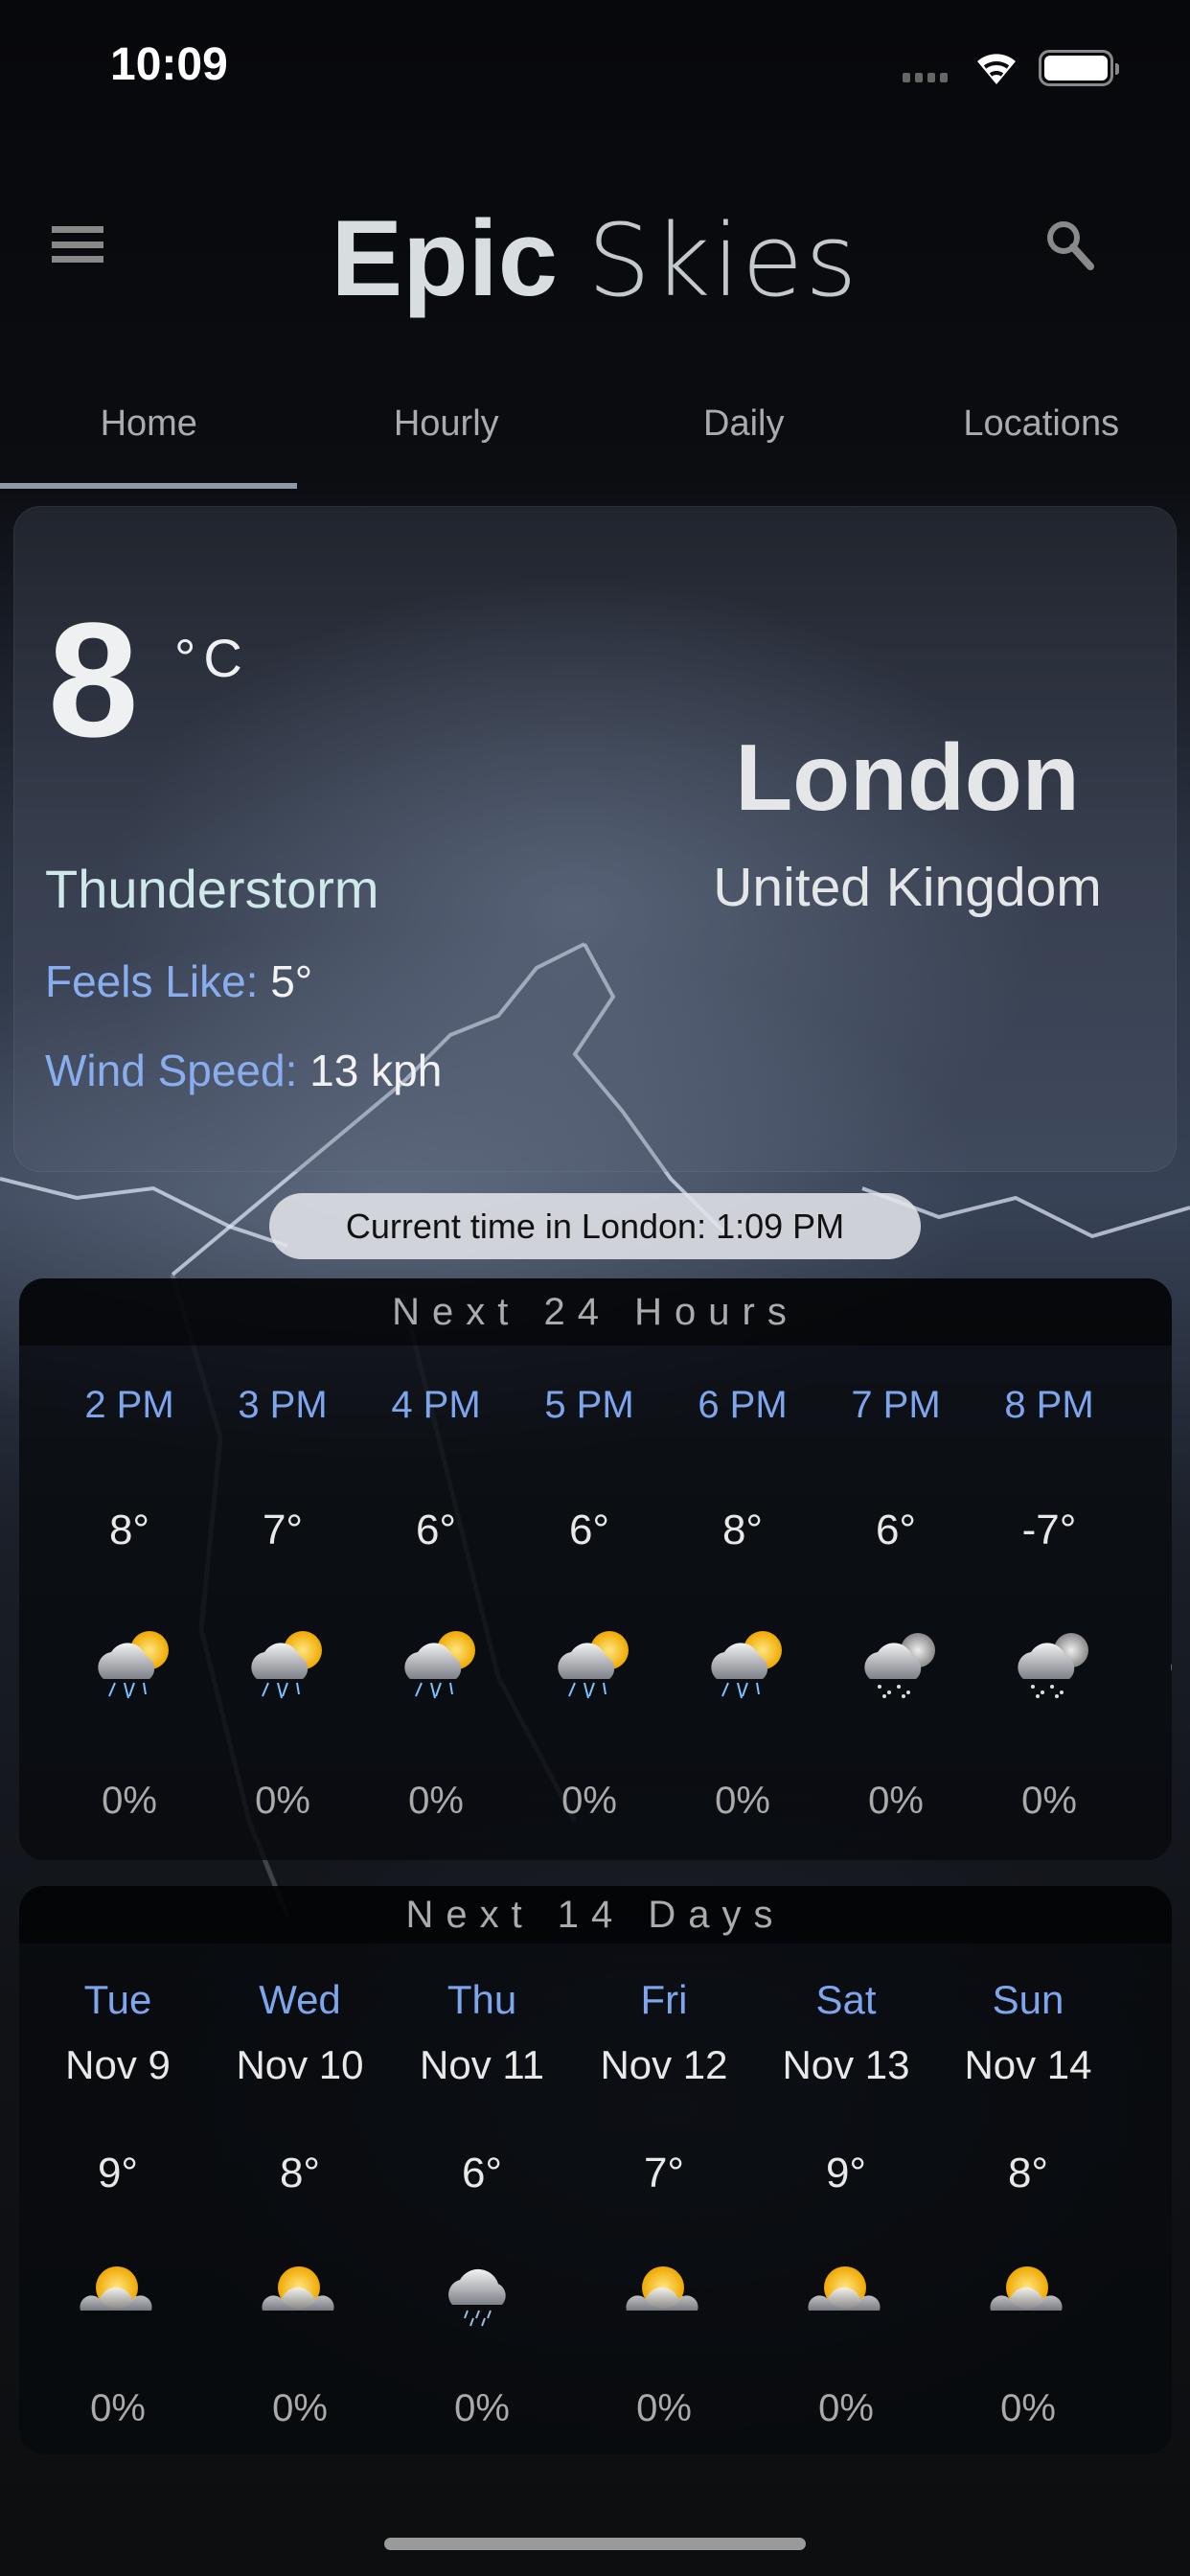 The width and height of the screenshot is (1190, 2576). Describe the element at coordinates (996, 68) in the screenshot. I see `wifi-icon` at that location.